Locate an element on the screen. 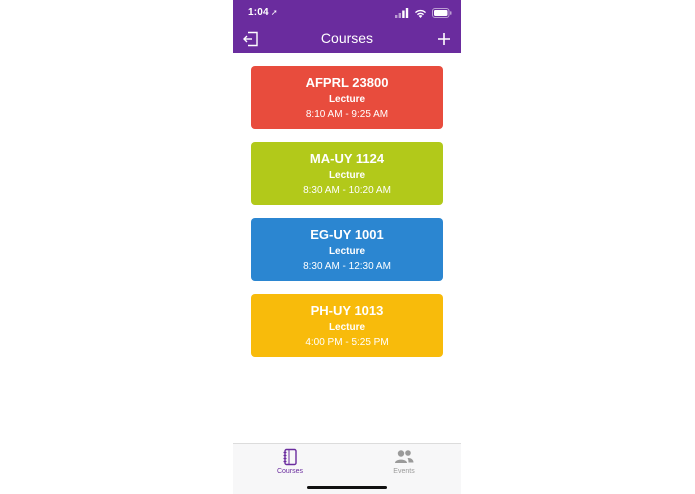  header: 1:04 ➚ Courses is located at coordinates (347, 26).